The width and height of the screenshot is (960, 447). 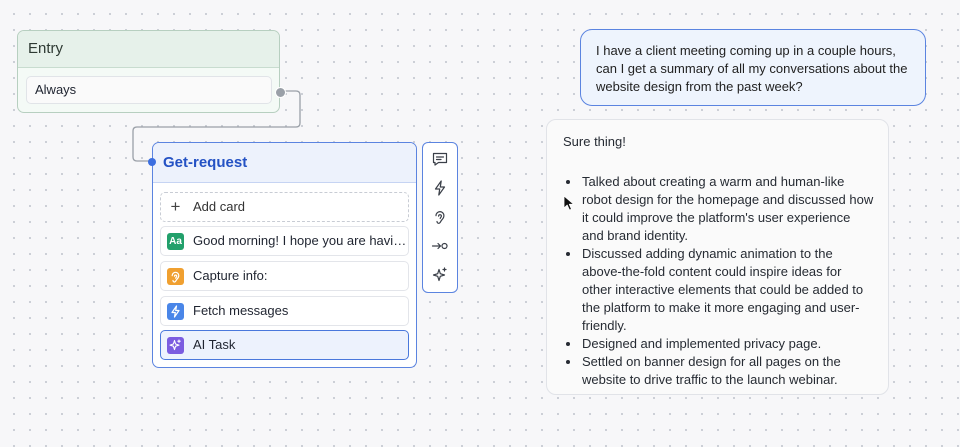 I want to click on entry-node-title: Entry, so click(x=148, y=49).